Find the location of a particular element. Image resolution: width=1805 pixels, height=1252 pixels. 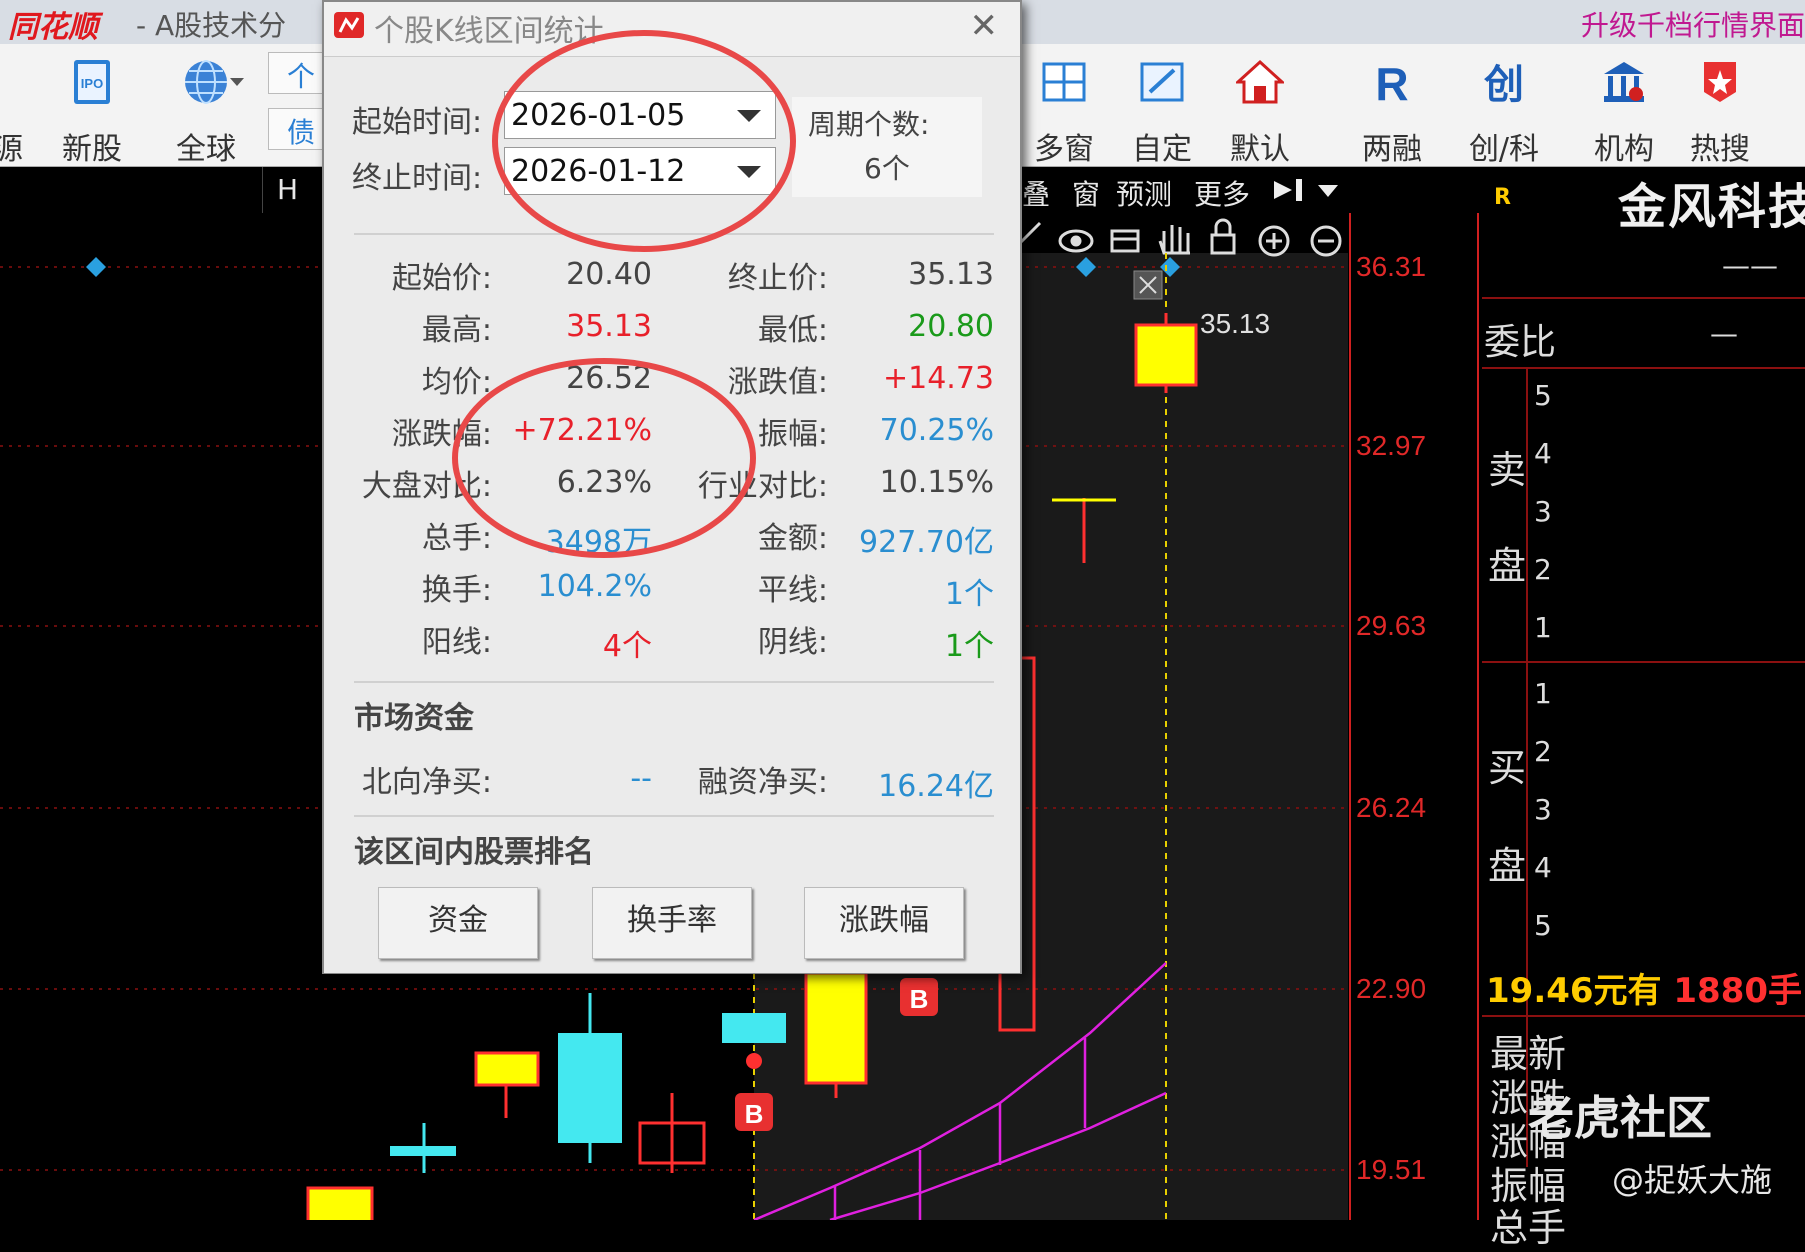

sell-level: 4 is located at coordinates (1543, 453).